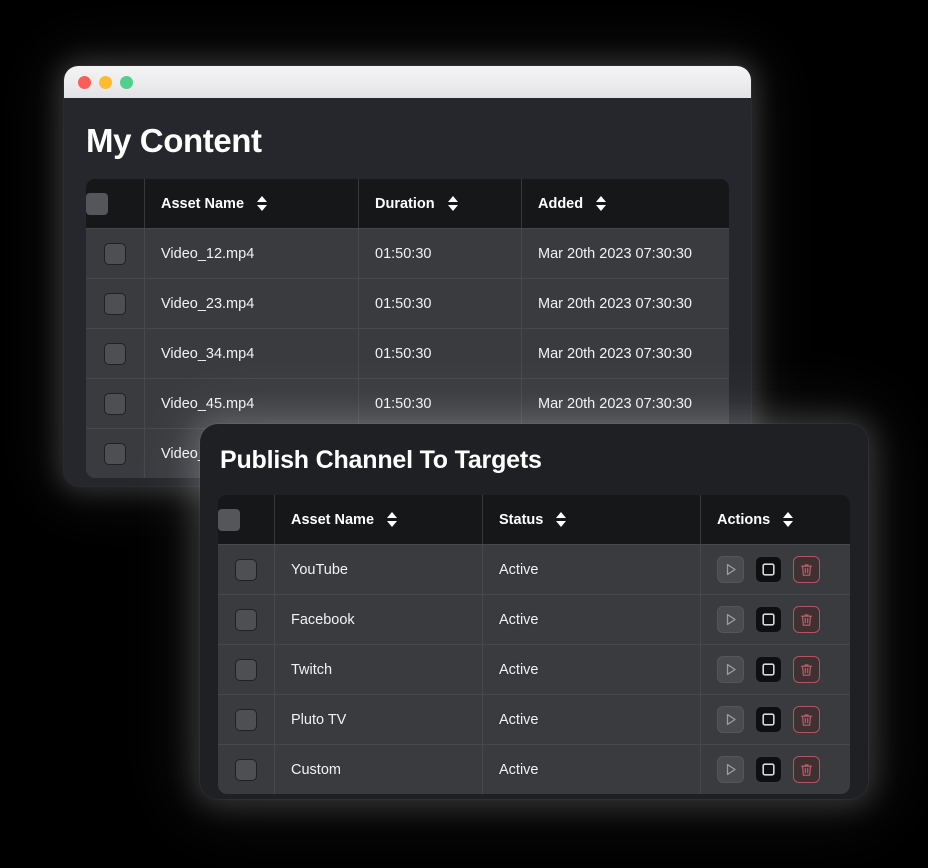 The width and height of the screenshot is (928, 868). What do you see at coordinates (592, 519) in the screenshot?
I see `targets-column-status: Status` at bounding box center [592, 519].